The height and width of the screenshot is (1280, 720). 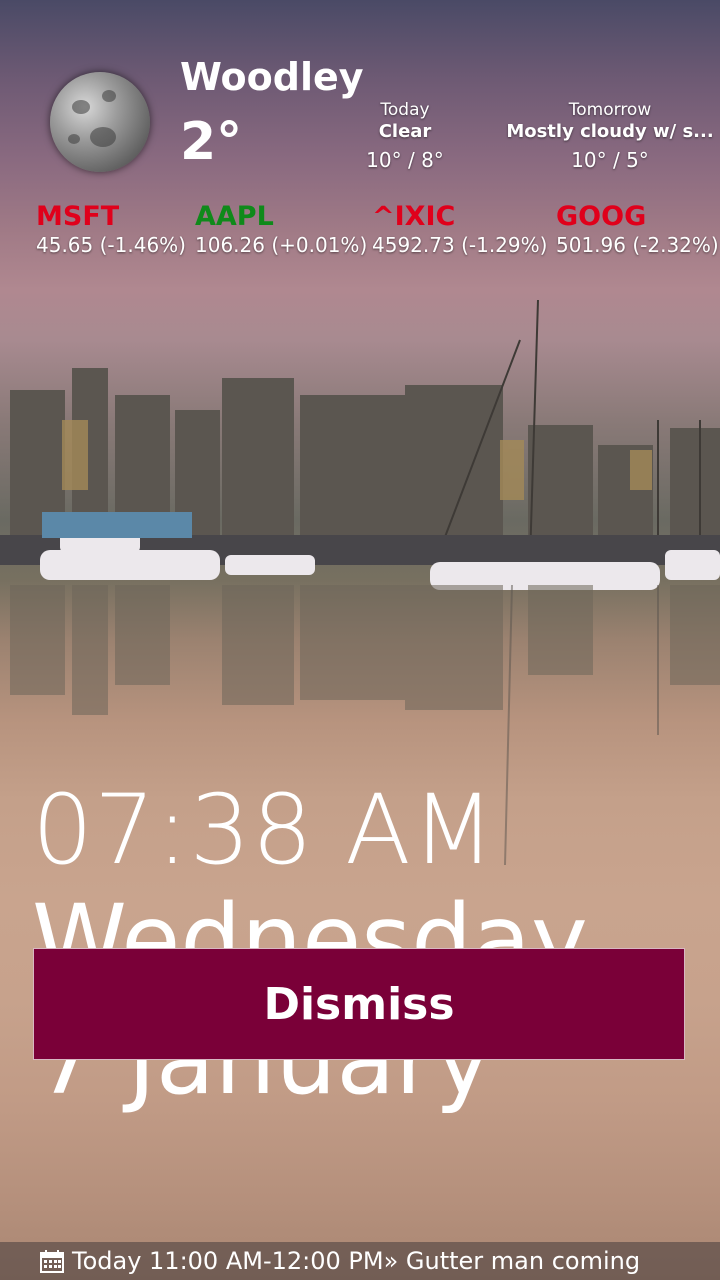 What do you see at coordinates (359, 1004) in the screenshot?
I see `dismiss-button: Dismiss` at bounding box center [359, 1004].